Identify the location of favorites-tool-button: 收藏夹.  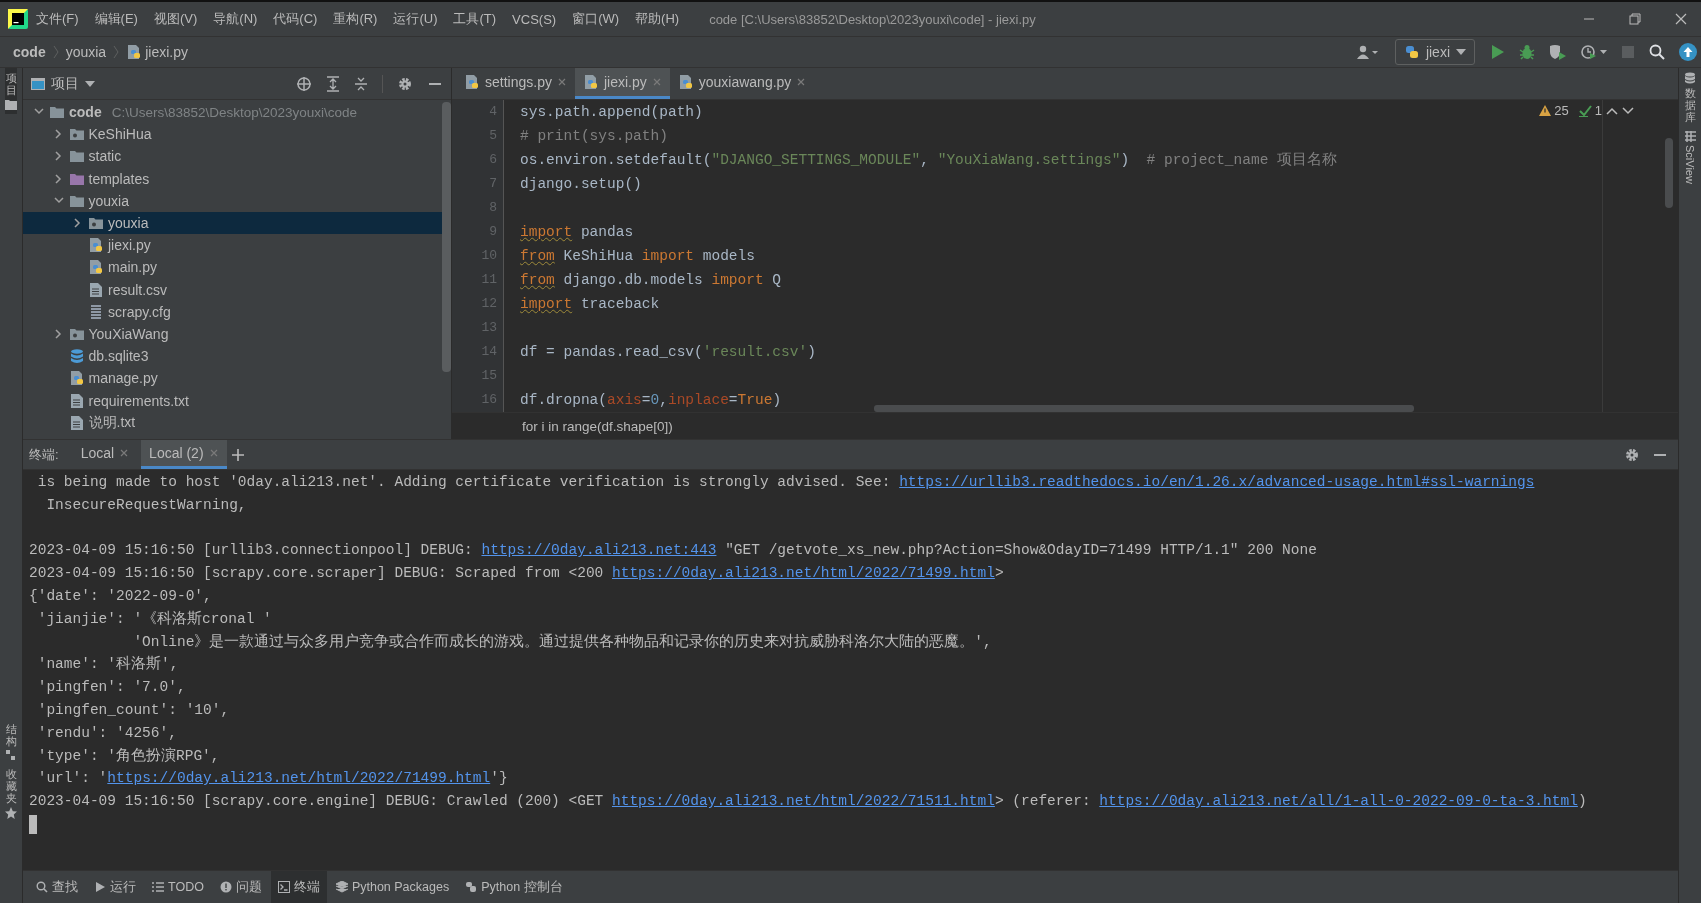
(11, 793).